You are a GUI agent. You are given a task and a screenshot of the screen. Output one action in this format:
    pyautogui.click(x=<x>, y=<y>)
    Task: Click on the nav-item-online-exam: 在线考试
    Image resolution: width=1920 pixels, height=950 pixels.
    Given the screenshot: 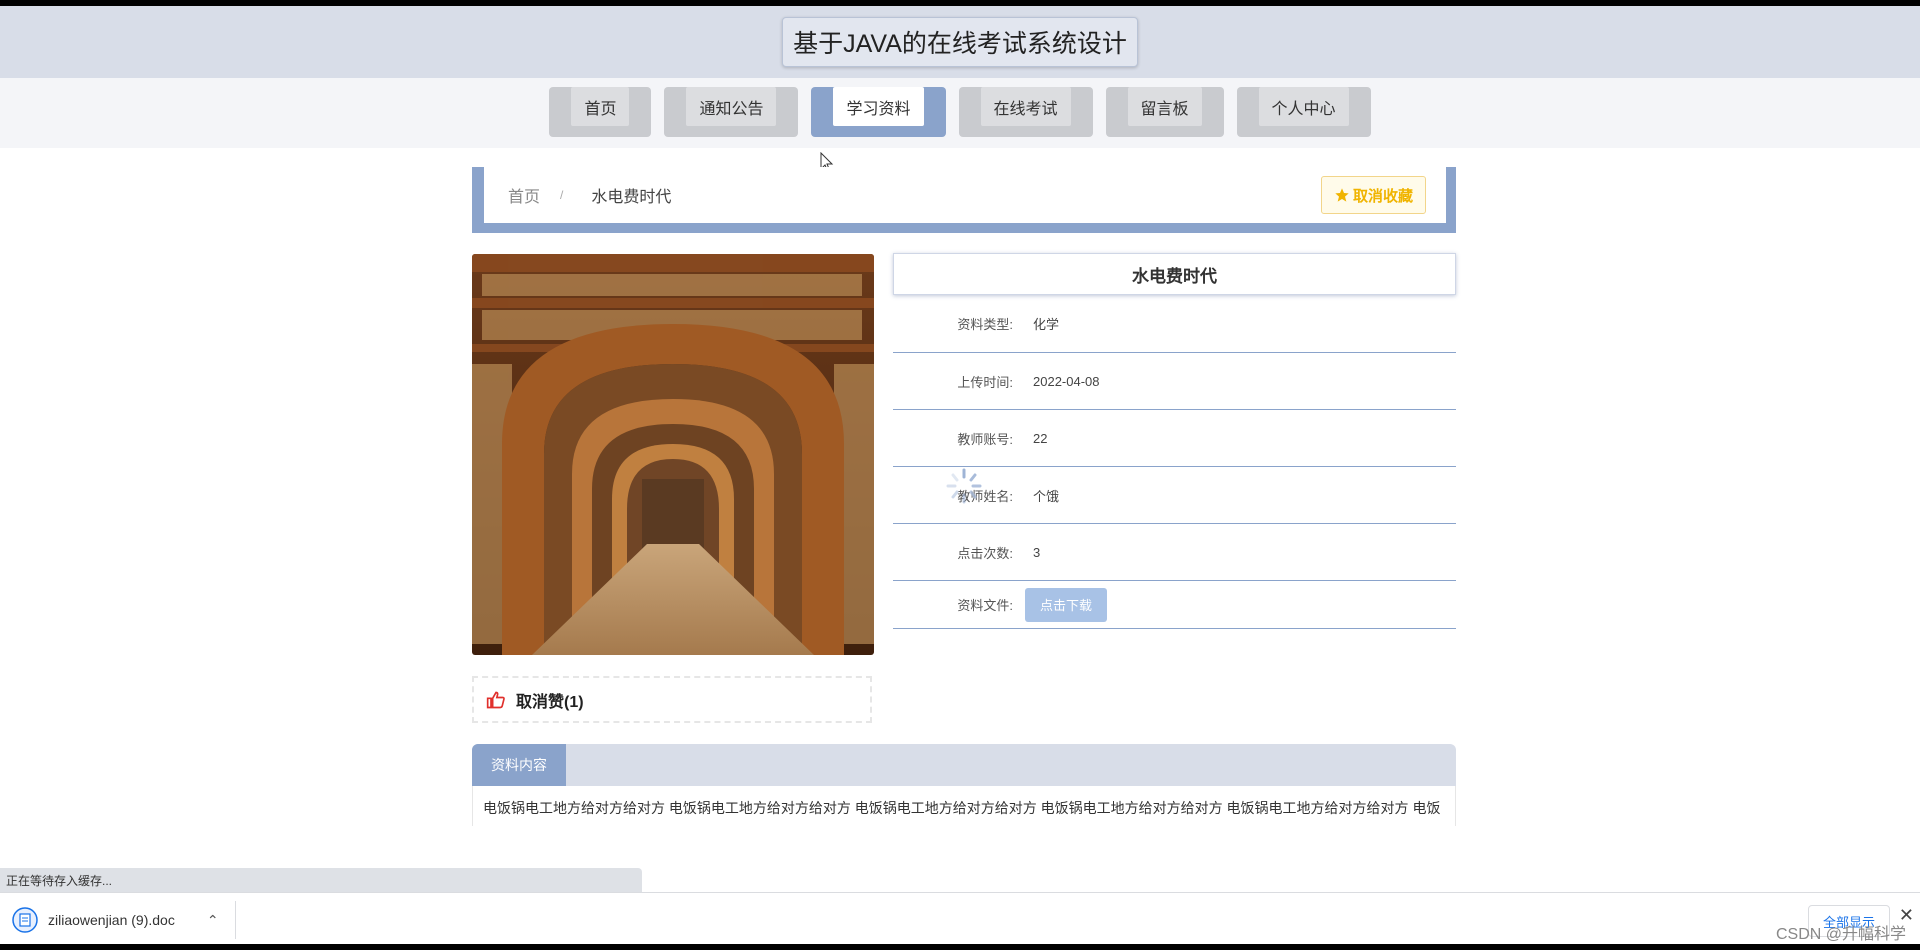 What is the action you would take?
    pyautogui.click(x=1025, y=112)
    